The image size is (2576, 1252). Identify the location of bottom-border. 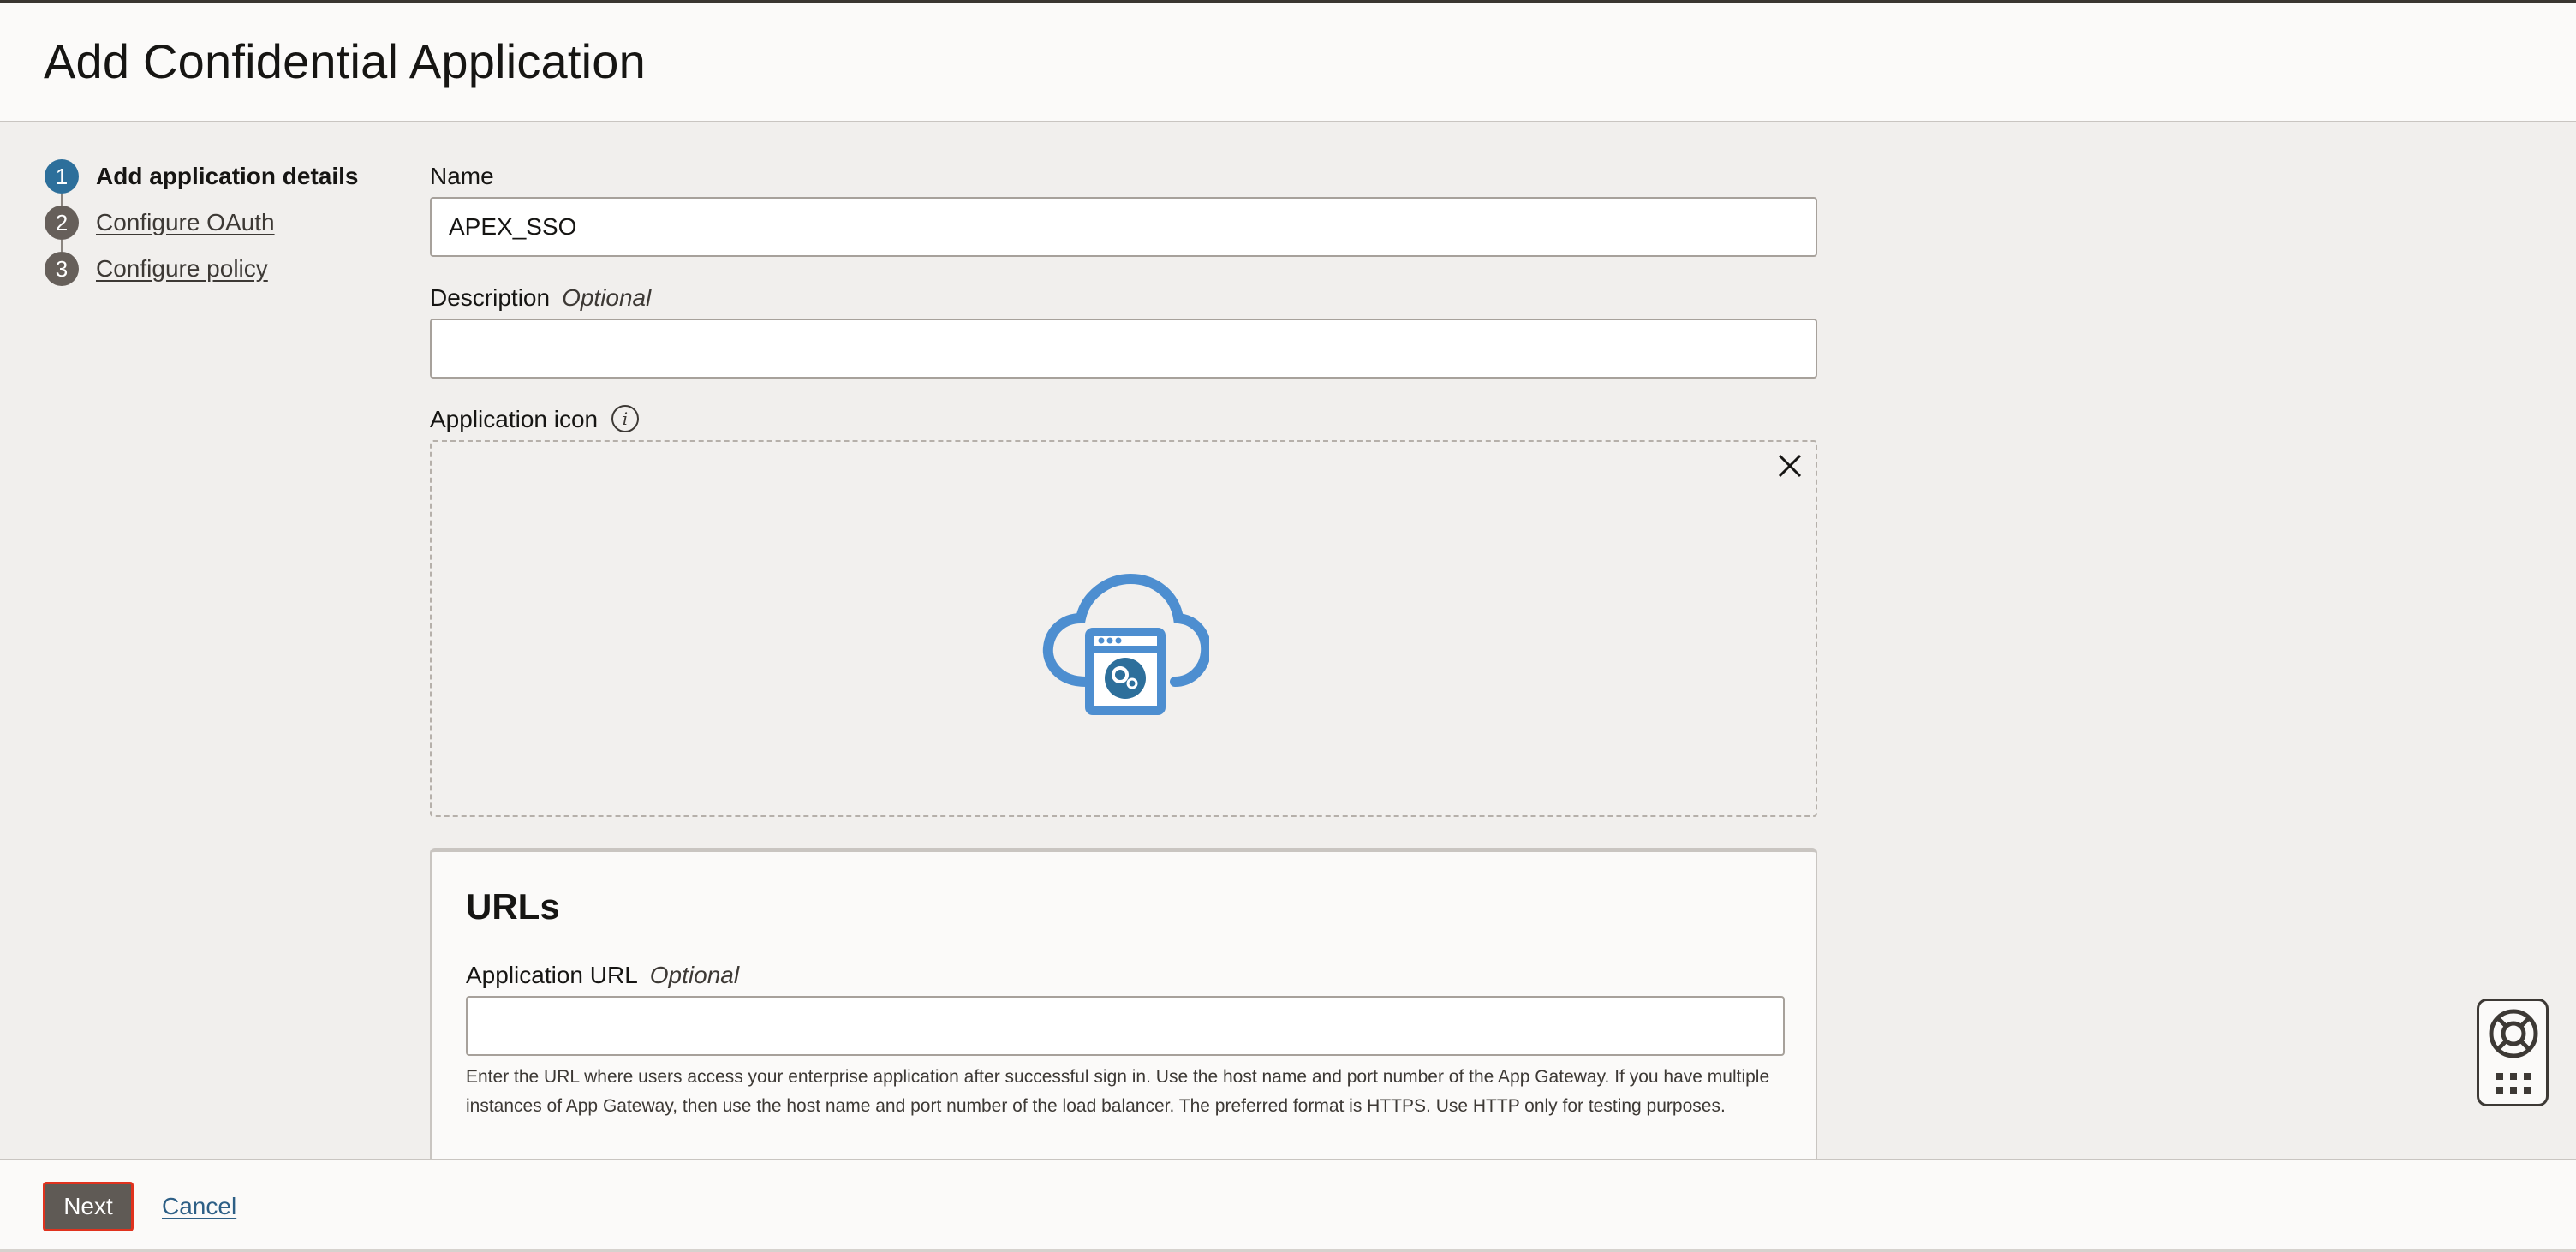
(1288, 1250).